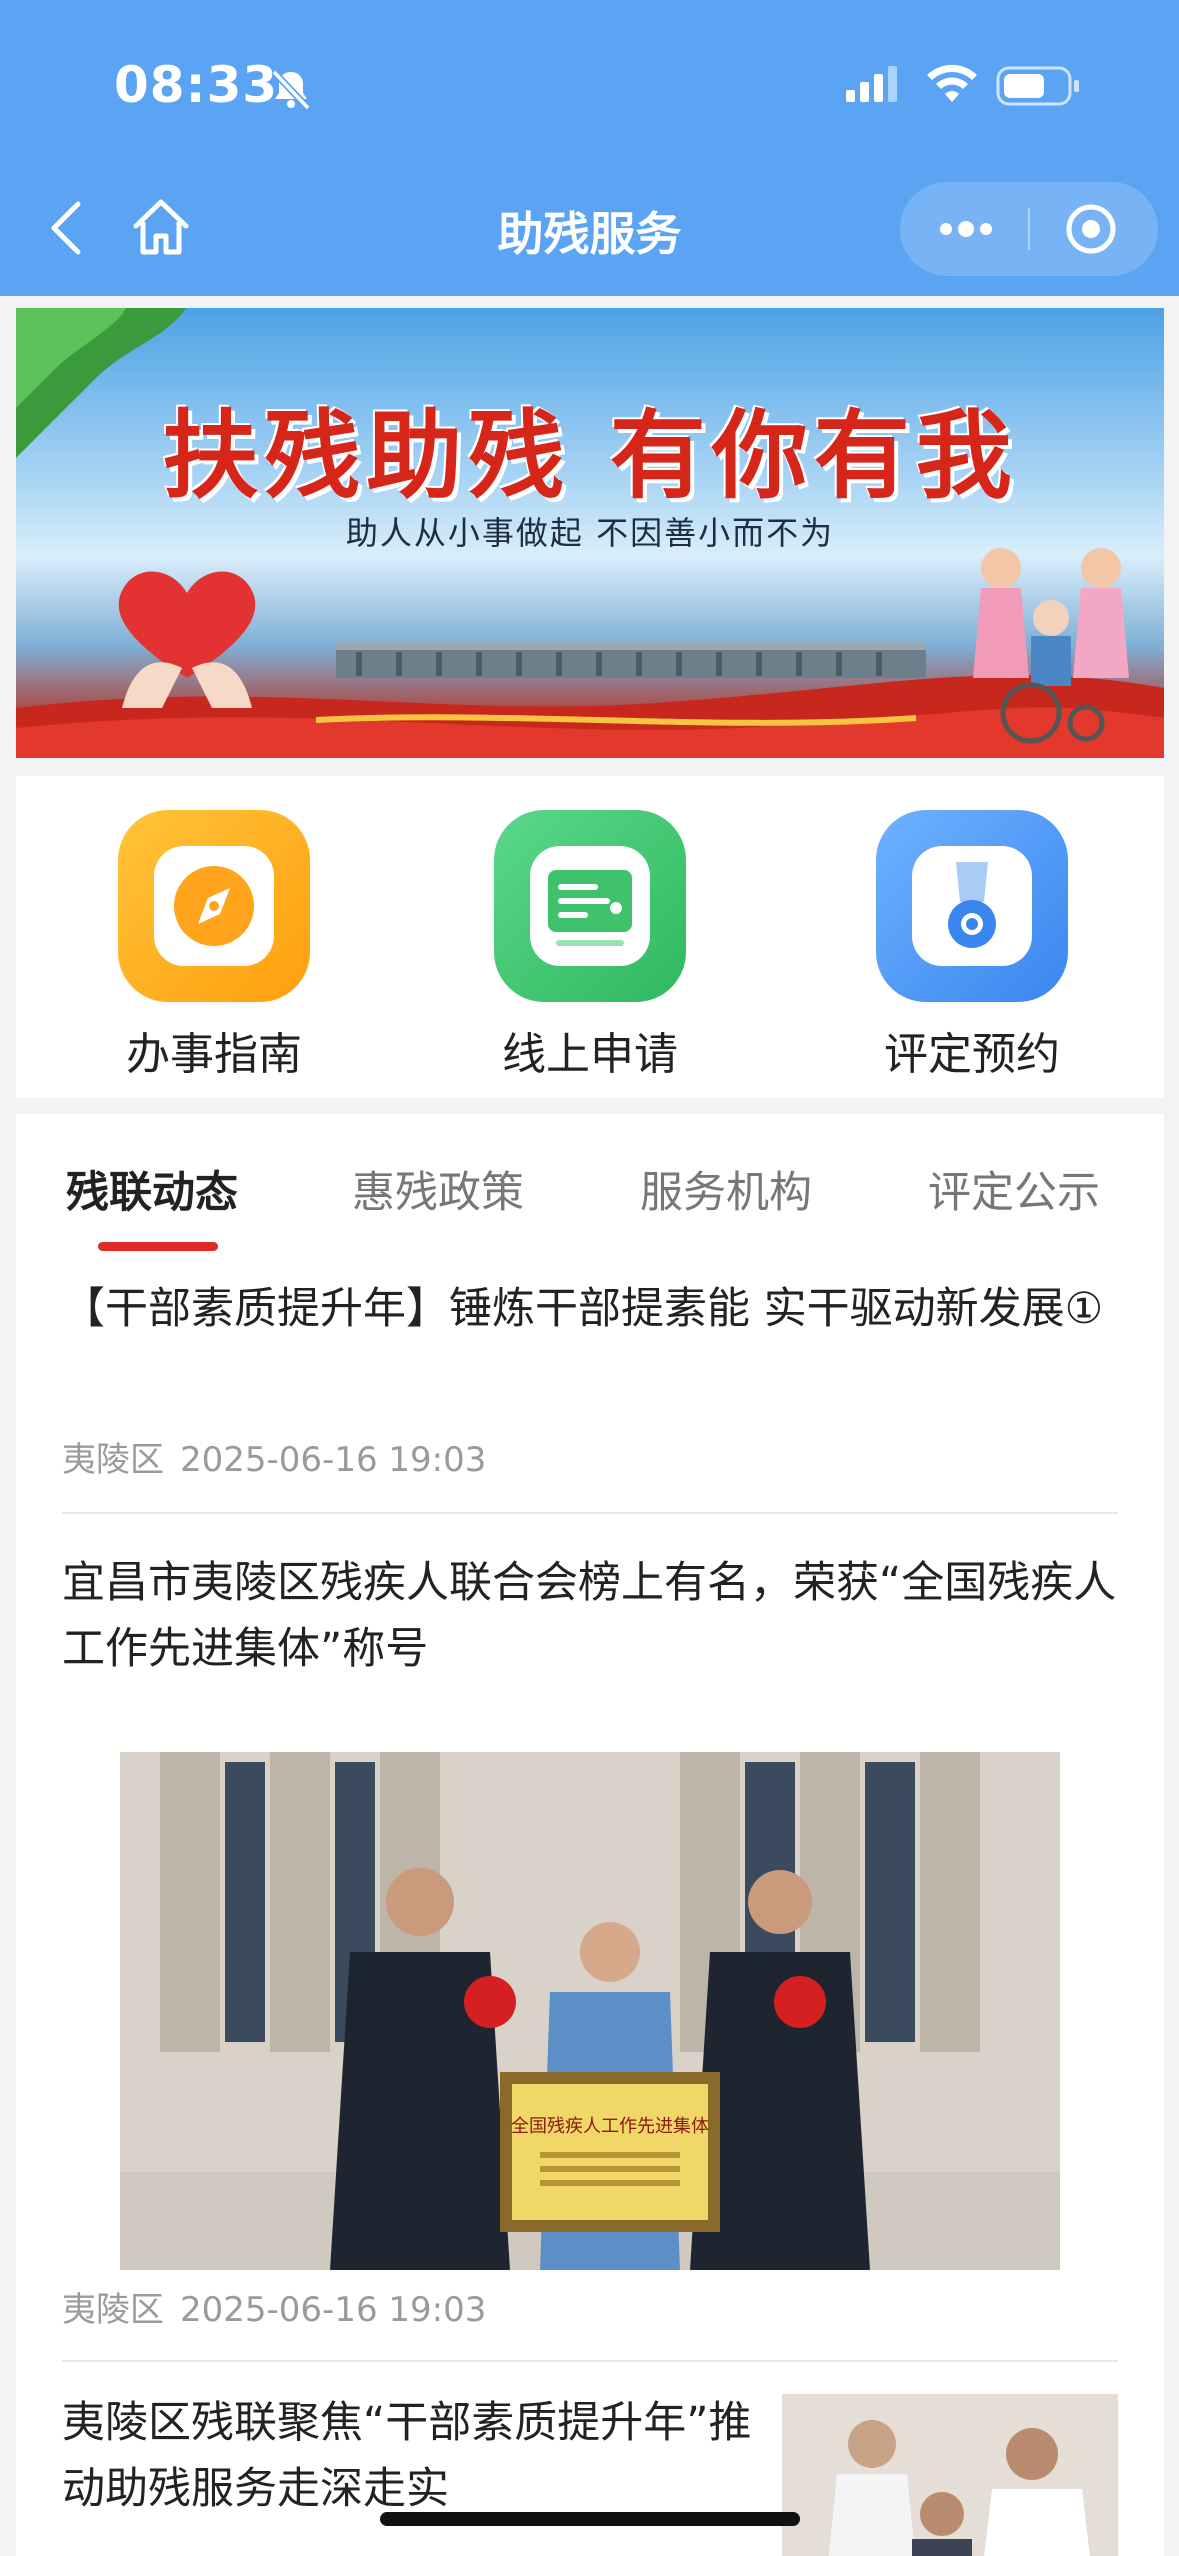 This screenshot has height=2556, width=1179. I want to click on quick-action-appointment: 评定预约, so click(972, 946).